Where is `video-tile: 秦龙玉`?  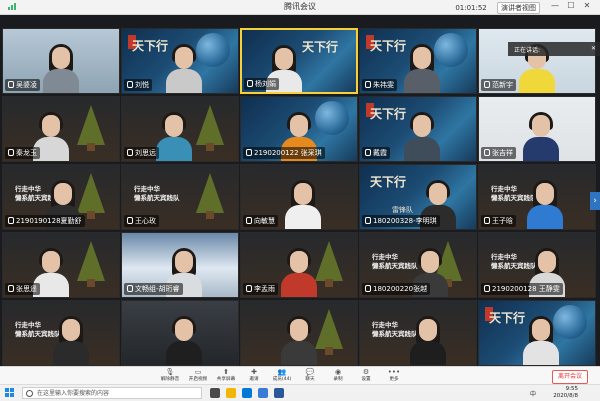
video-tile: 秦龙玉 is located at coordinates (61, 129).